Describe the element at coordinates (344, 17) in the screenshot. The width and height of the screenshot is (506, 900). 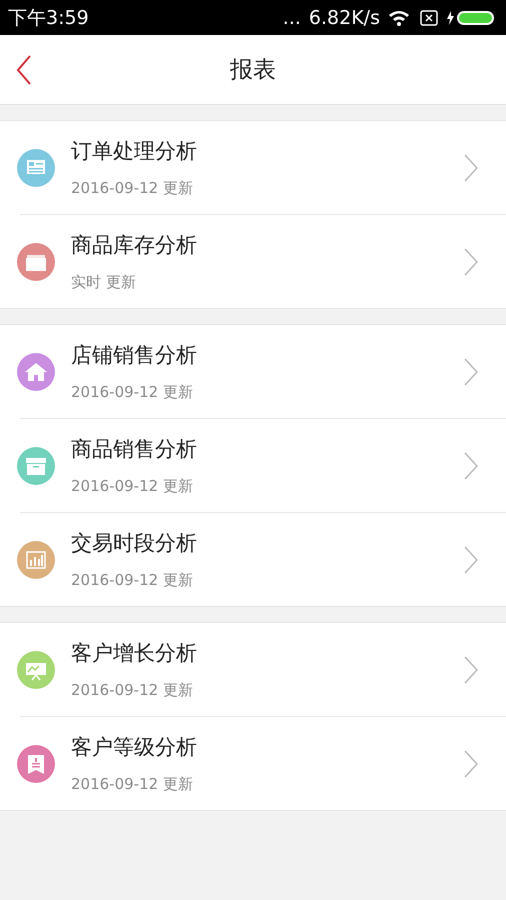
I see `network-speed: 6.82K/s` at that location.